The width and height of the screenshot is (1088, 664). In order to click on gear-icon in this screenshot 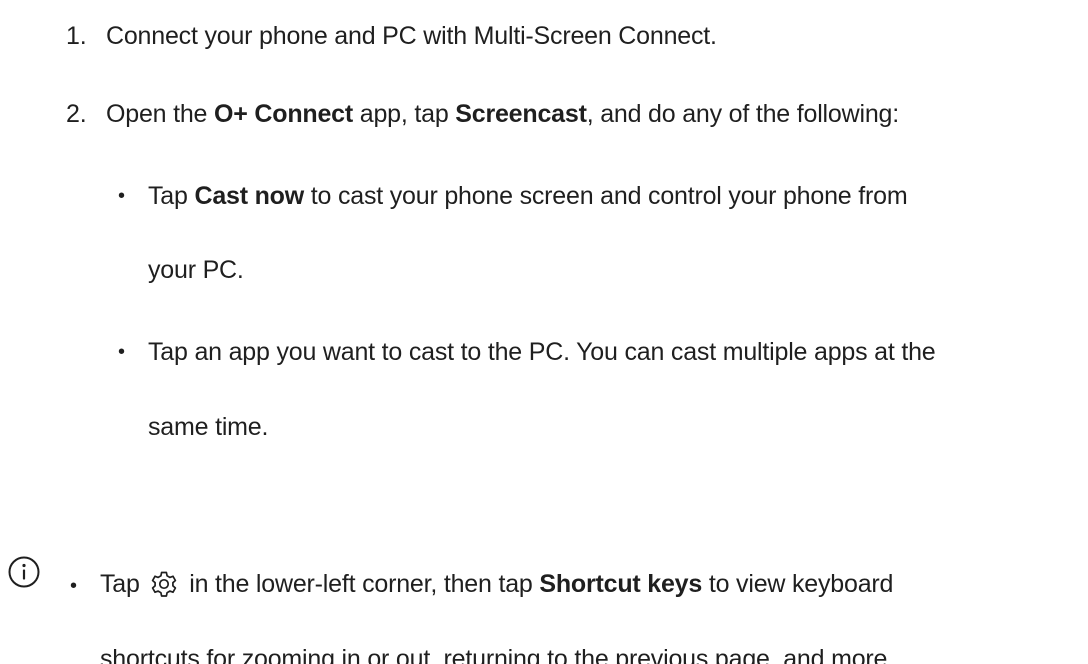, I will do `click(164, 584)`.